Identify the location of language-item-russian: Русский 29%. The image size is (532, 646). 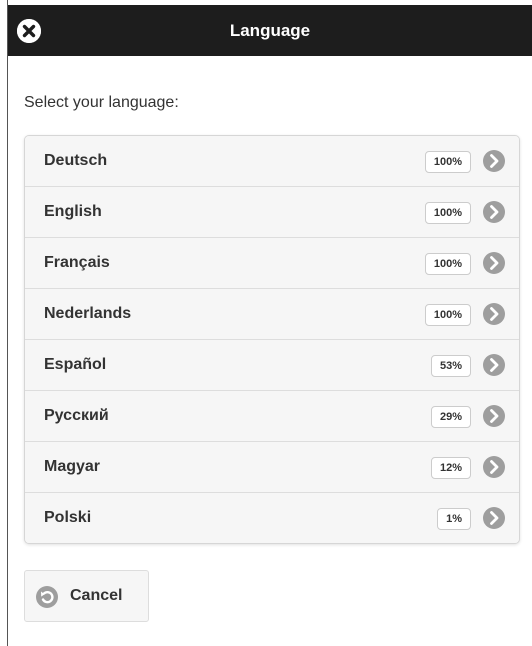
(272, 416).